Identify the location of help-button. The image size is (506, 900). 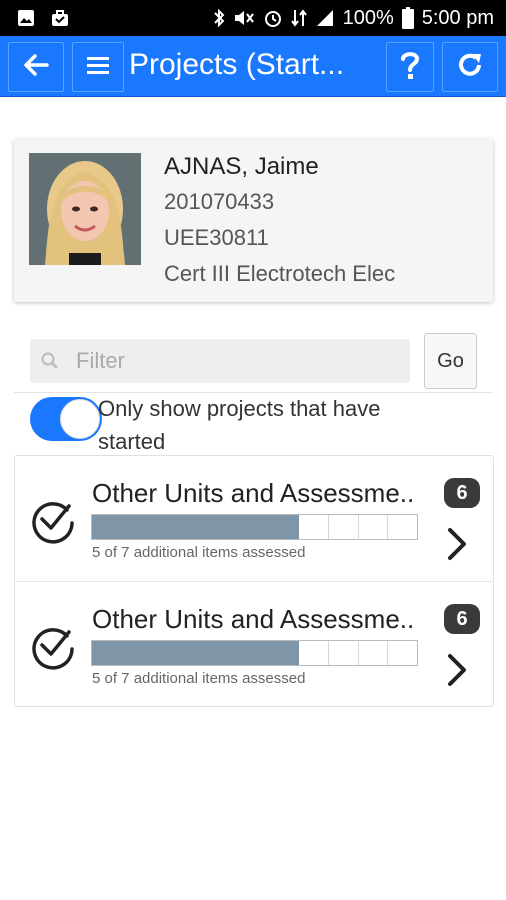
(410, 67).